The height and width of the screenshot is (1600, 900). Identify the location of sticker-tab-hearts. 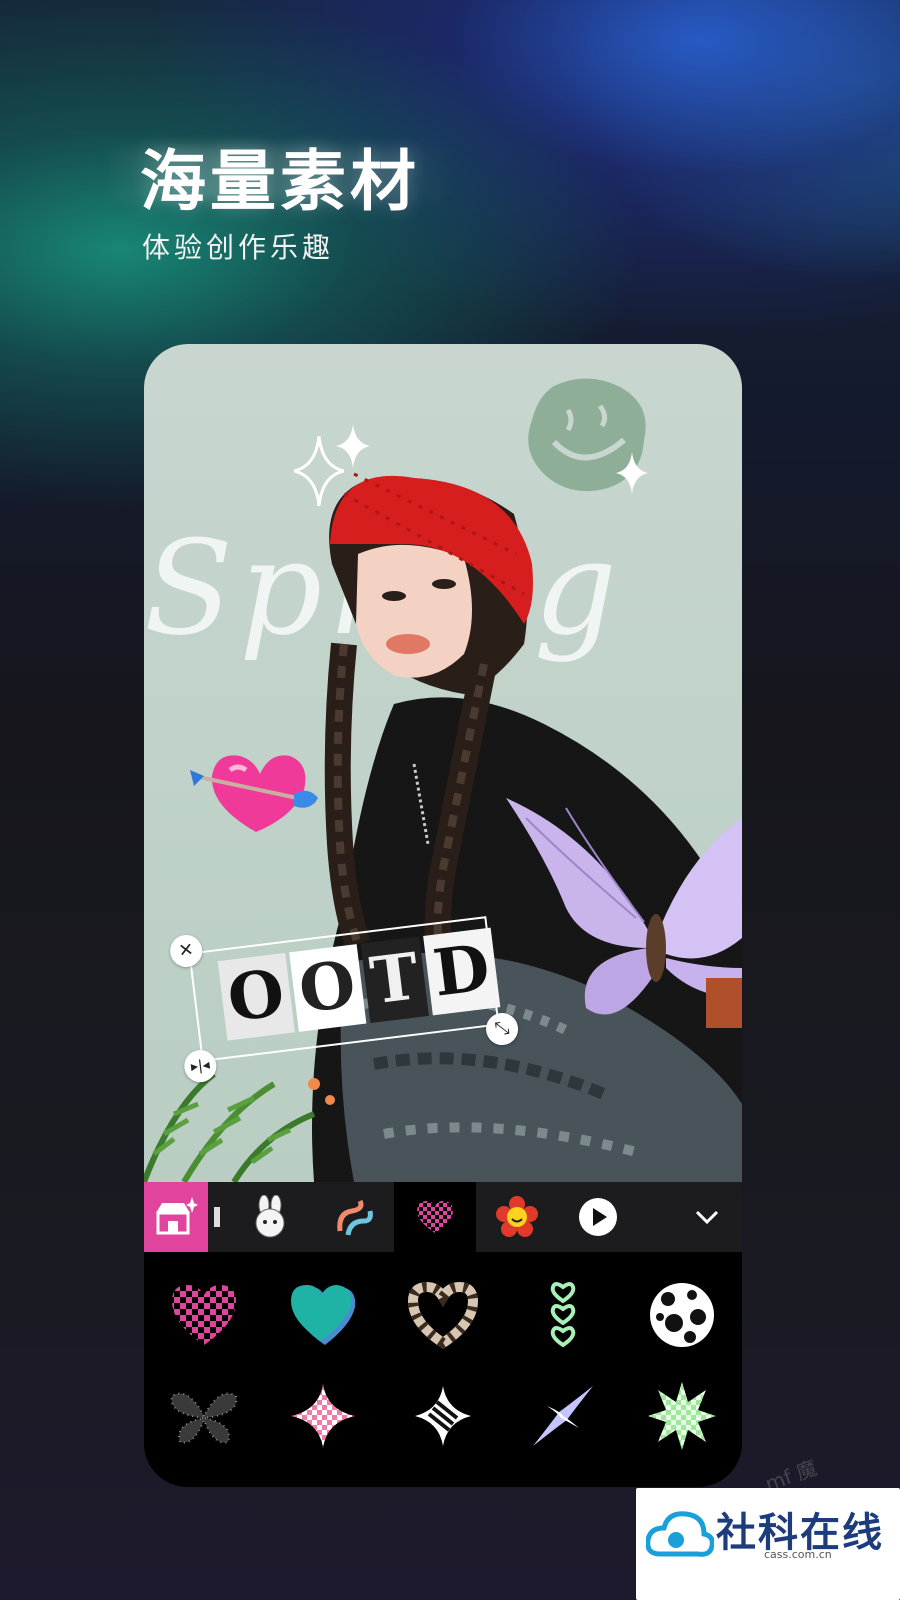
(435, 1217).